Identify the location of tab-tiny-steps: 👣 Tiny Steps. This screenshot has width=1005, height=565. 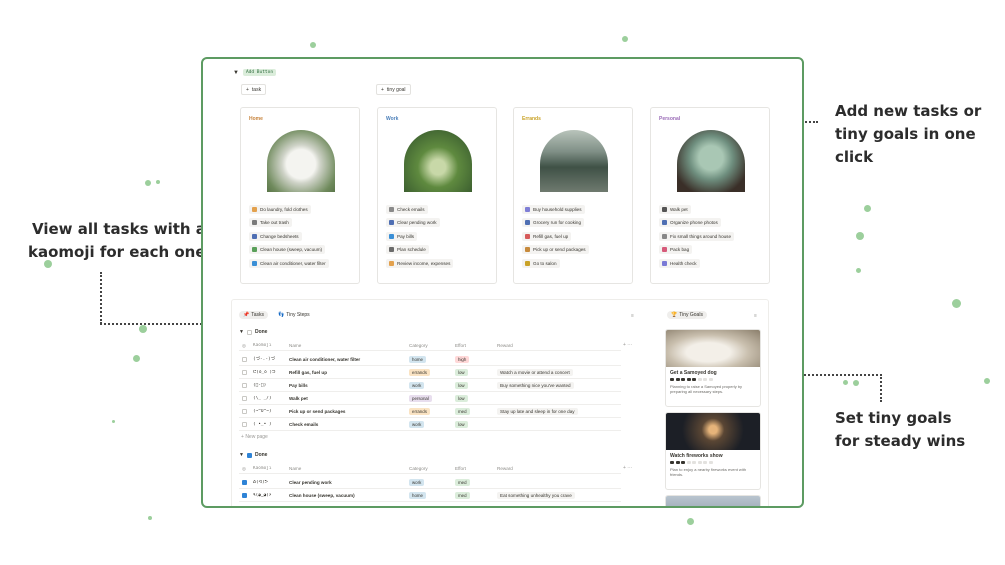
(294, 315).